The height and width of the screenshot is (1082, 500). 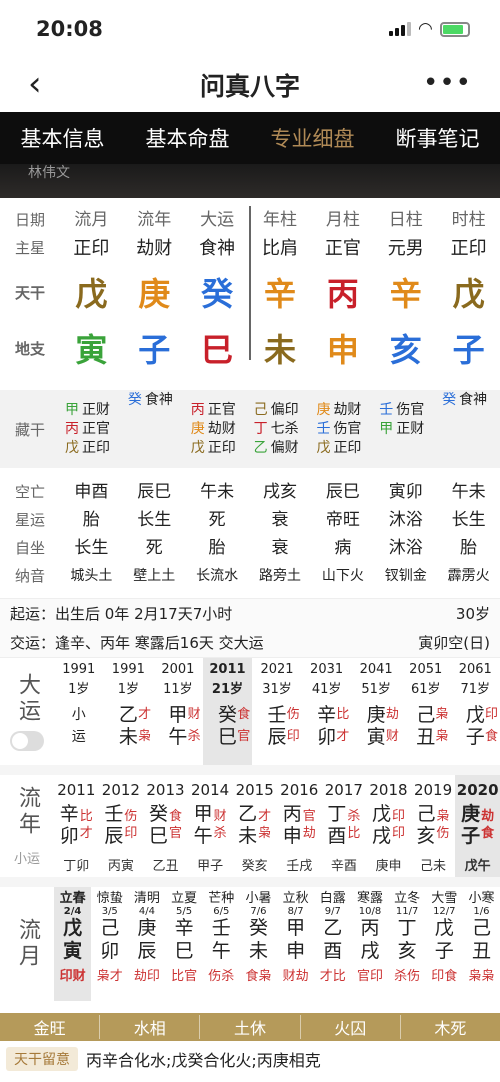 I want to click on qiyun-jiaoyun: 交运：逢辛、丙年 寒露后16天 交大运, so click(x=137, y=643).